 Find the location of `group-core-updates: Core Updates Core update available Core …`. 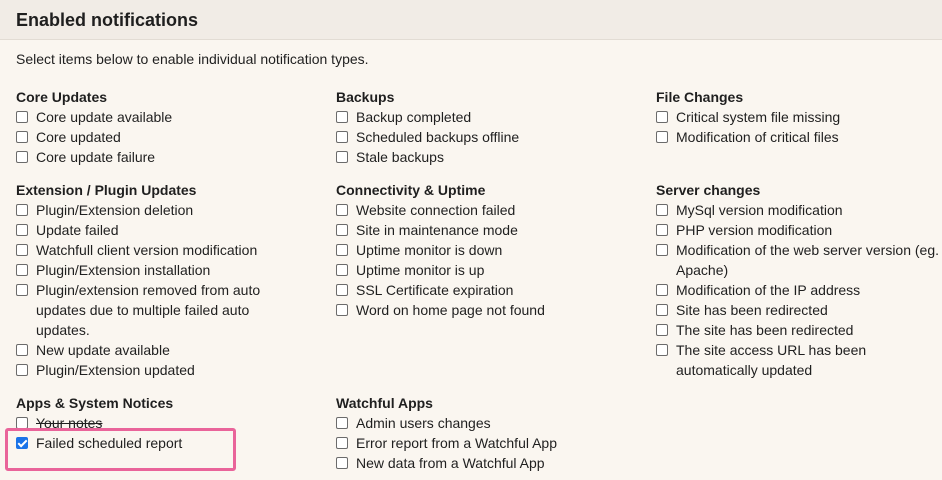

group-core-updates: Core Updates Core update available Core … is located at coordinates (166, 127).